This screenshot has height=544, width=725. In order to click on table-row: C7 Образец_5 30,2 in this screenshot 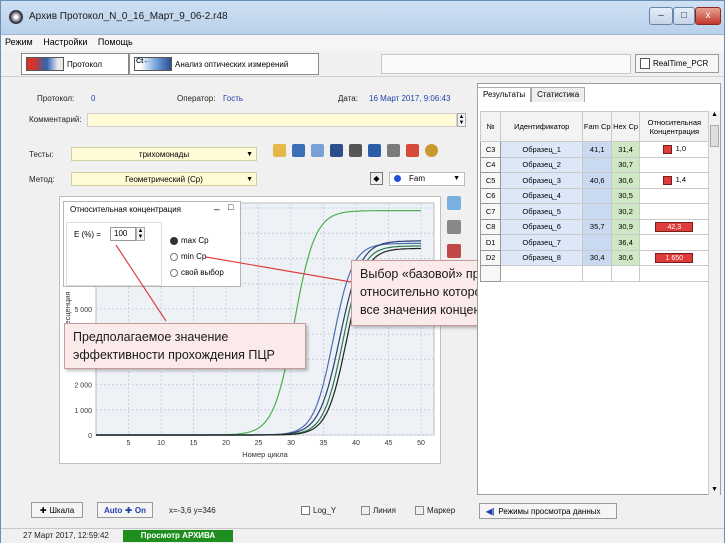, I will do `click(595, 211)`.